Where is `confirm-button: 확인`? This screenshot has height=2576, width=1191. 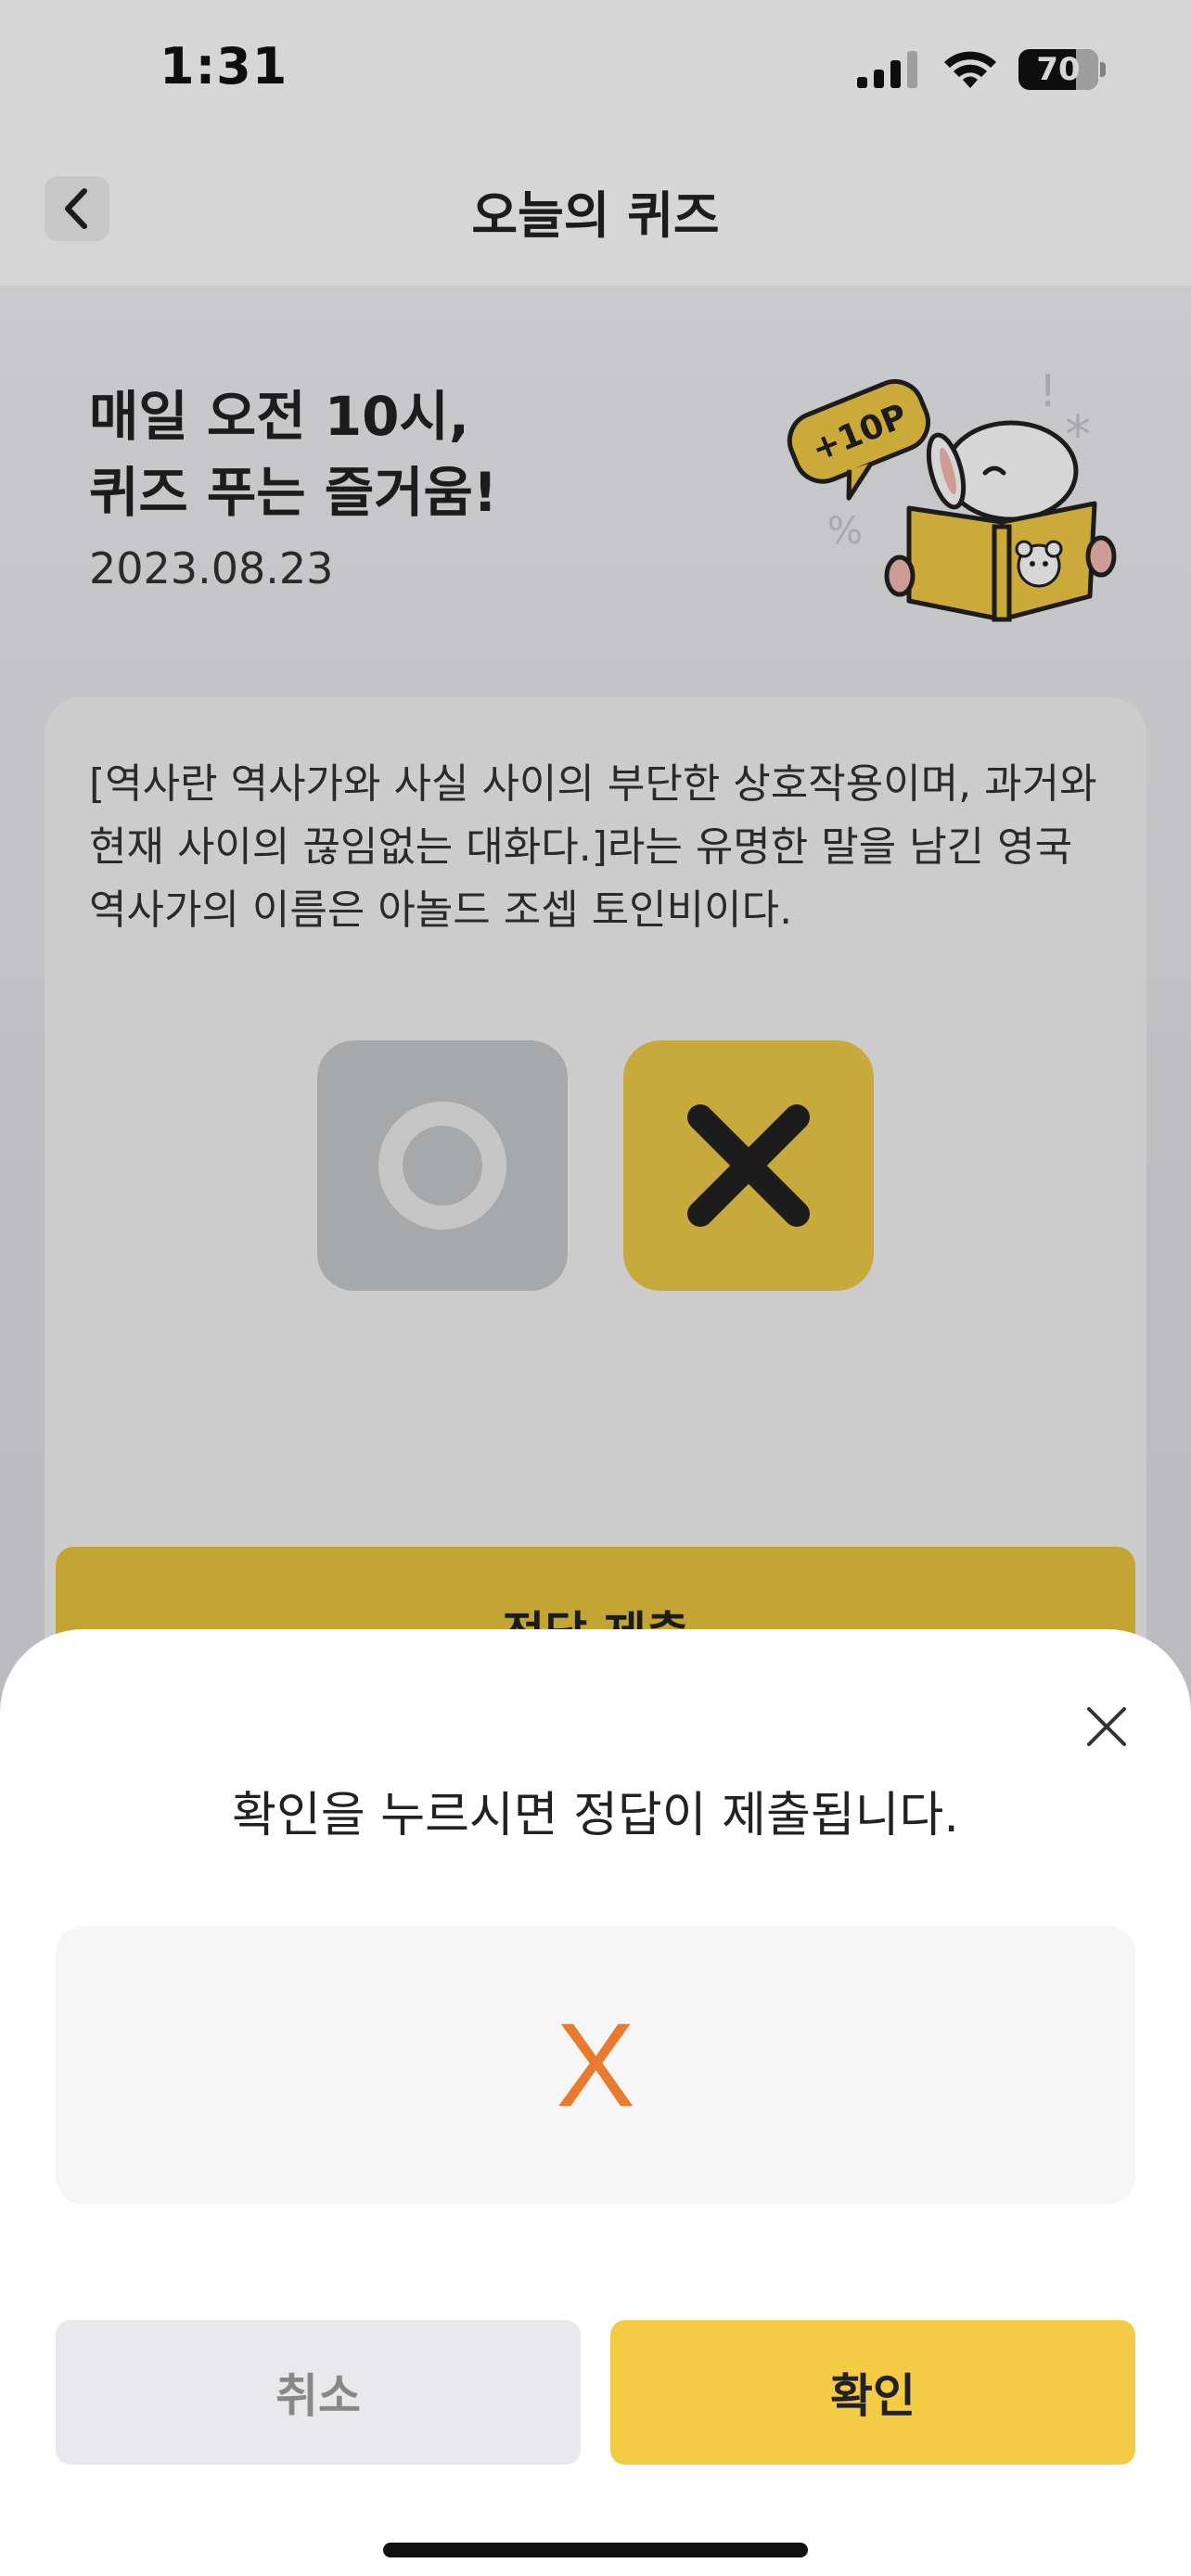 confirm-button: 확인 is located at coordinates (872, 2393).